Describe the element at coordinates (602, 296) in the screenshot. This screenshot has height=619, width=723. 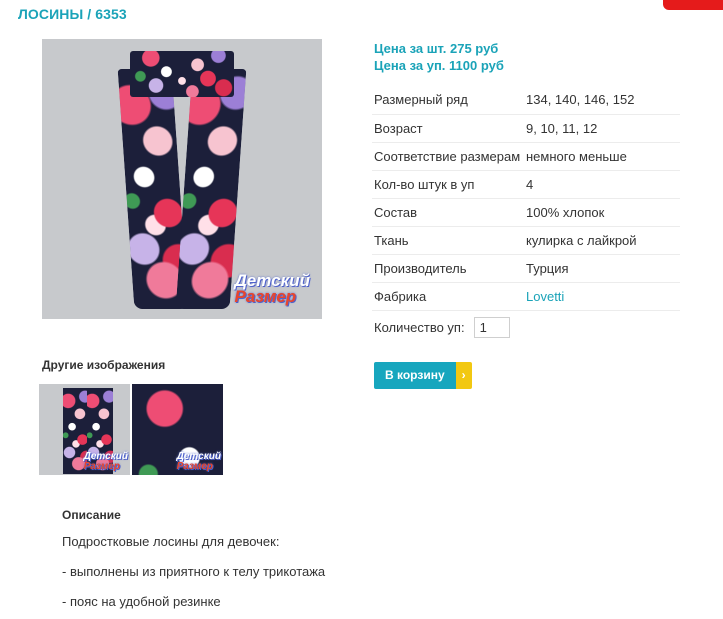
I see `spec-value: Lovetti` at that location.